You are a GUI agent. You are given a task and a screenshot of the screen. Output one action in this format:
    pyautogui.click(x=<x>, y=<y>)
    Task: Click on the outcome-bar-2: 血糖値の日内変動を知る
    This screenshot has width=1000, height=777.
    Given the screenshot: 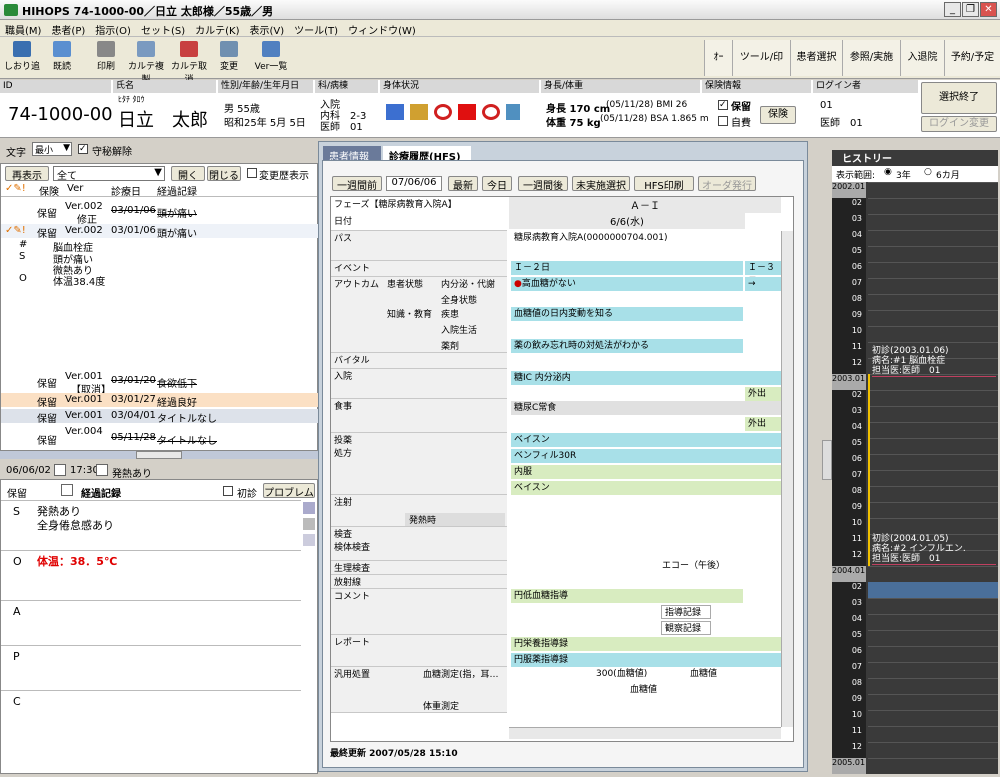 What is the action you would take?
    pyautogui.click(x=627, y=314)
    